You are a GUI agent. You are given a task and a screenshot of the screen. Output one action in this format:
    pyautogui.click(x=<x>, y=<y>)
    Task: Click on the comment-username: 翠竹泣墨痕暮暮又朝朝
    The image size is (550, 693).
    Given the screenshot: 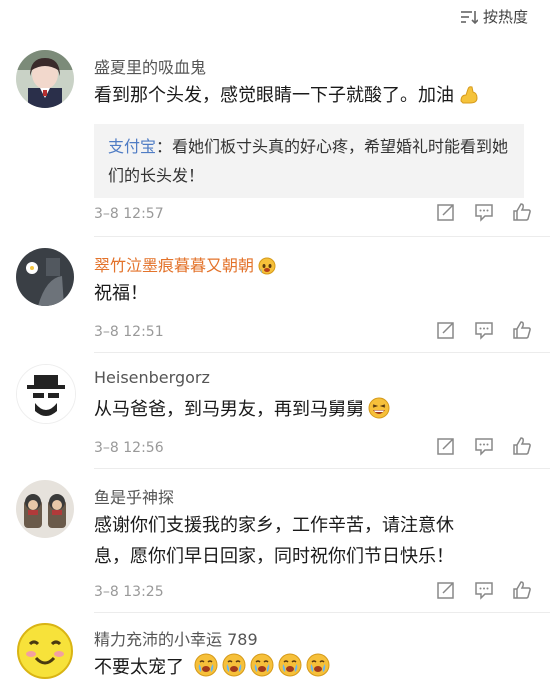 What is the action you would take?
    pyautogui.click(x=185, y=265)
    